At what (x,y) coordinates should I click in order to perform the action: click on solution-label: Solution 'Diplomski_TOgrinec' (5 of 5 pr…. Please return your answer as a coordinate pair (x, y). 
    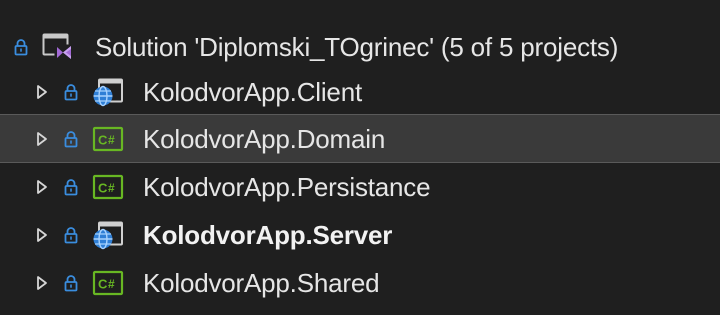
    Looking at the image, I should click on (357, 46).